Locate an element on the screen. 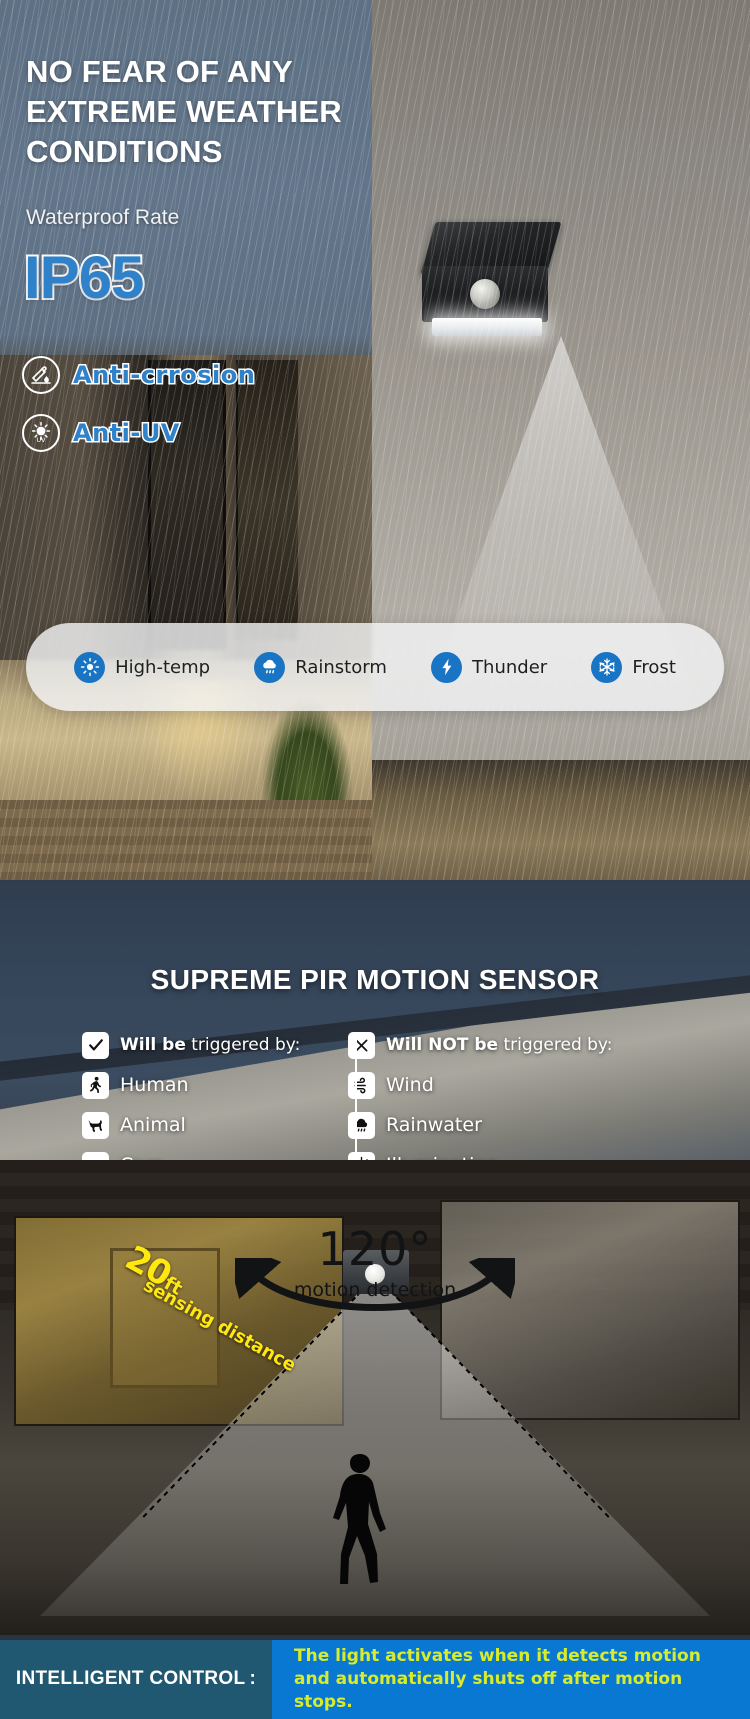  wall-base-strip is located at coordinates (561, 820).